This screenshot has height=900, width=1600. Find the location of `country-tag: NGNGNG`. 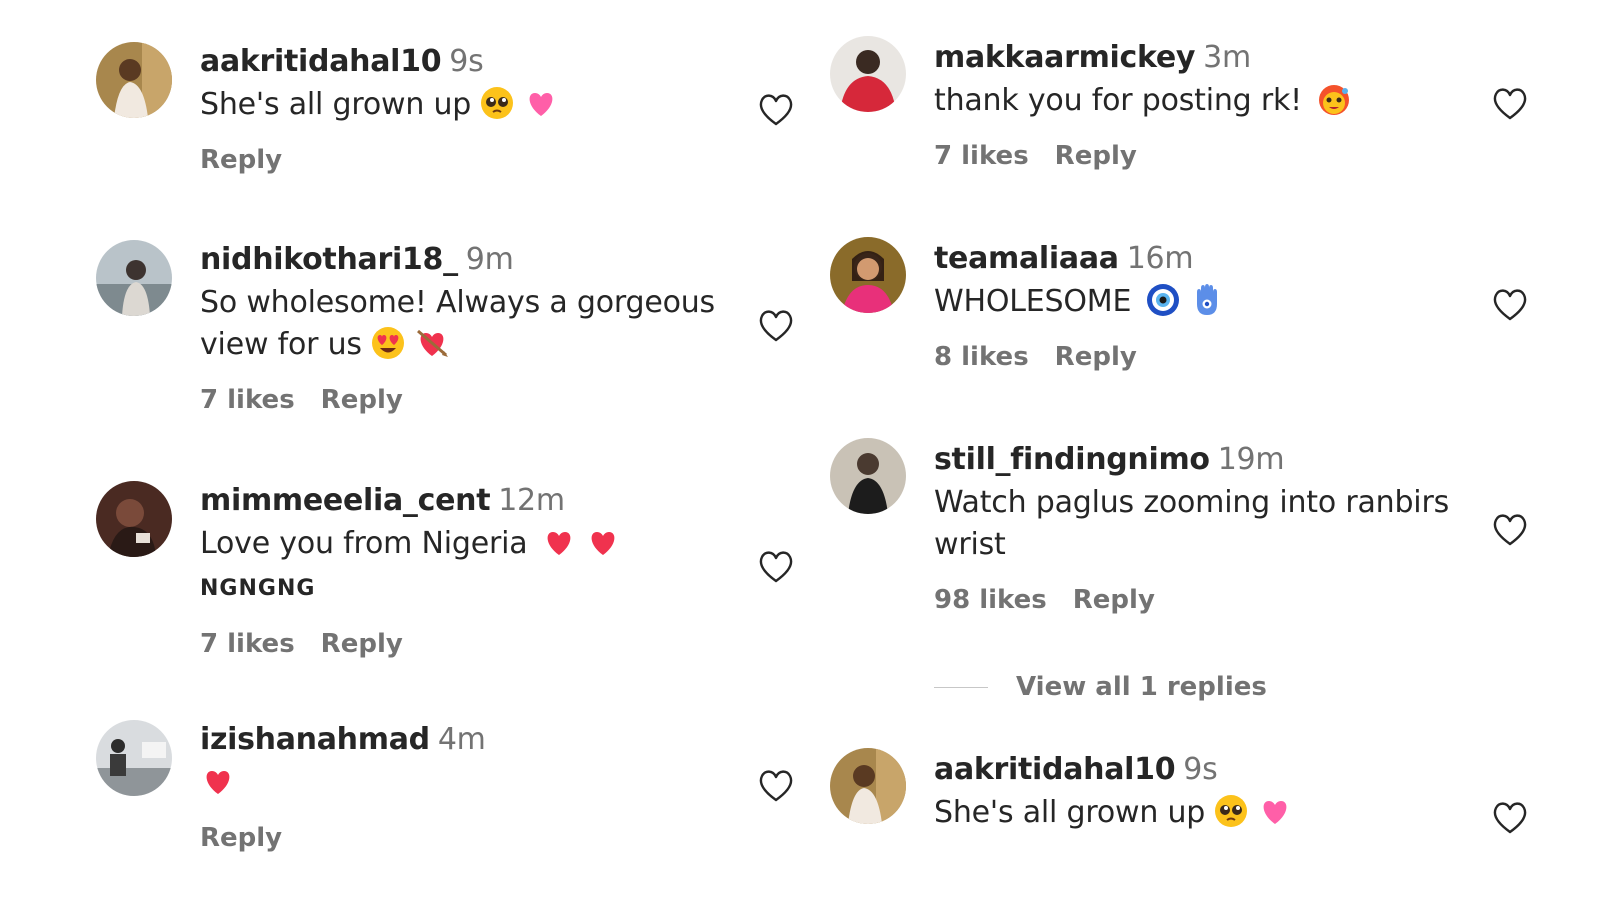

country-tag: NGNGNG is located at coordinates (258, 588).